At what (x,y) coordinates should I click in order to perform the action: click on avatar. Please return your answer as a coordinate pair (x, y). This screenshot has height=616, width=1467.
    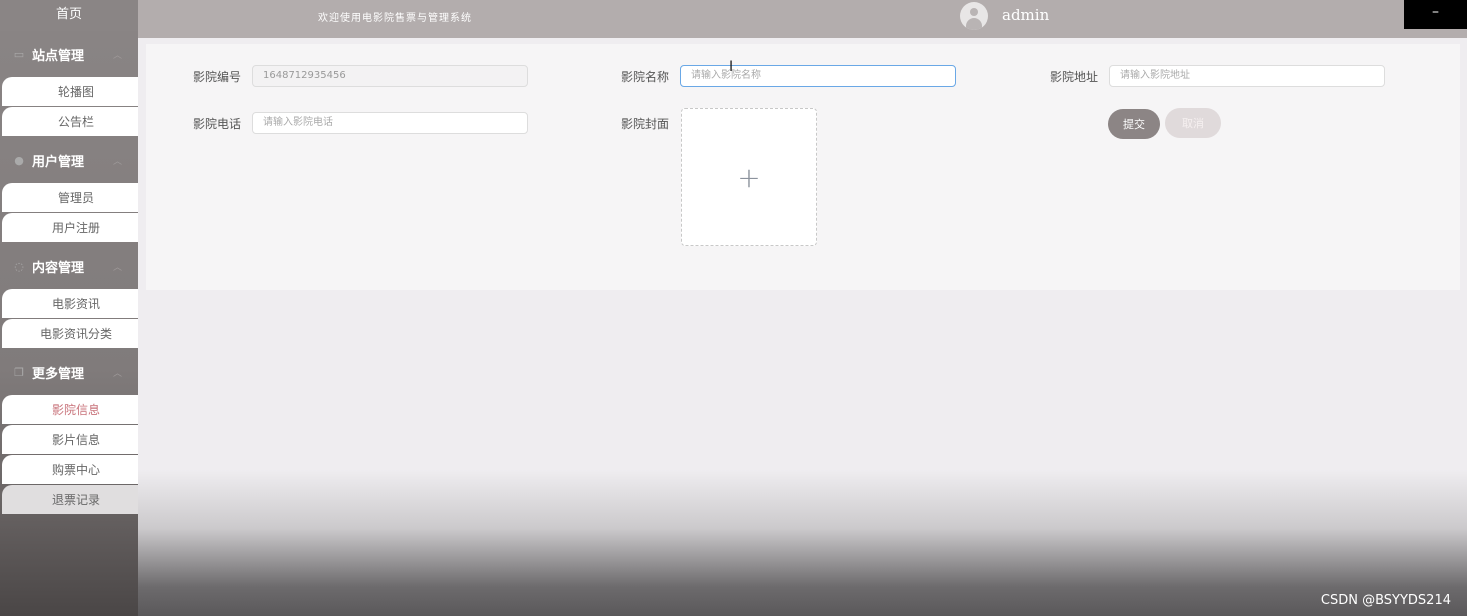
    Looking at the image, I should click on (974, 16).